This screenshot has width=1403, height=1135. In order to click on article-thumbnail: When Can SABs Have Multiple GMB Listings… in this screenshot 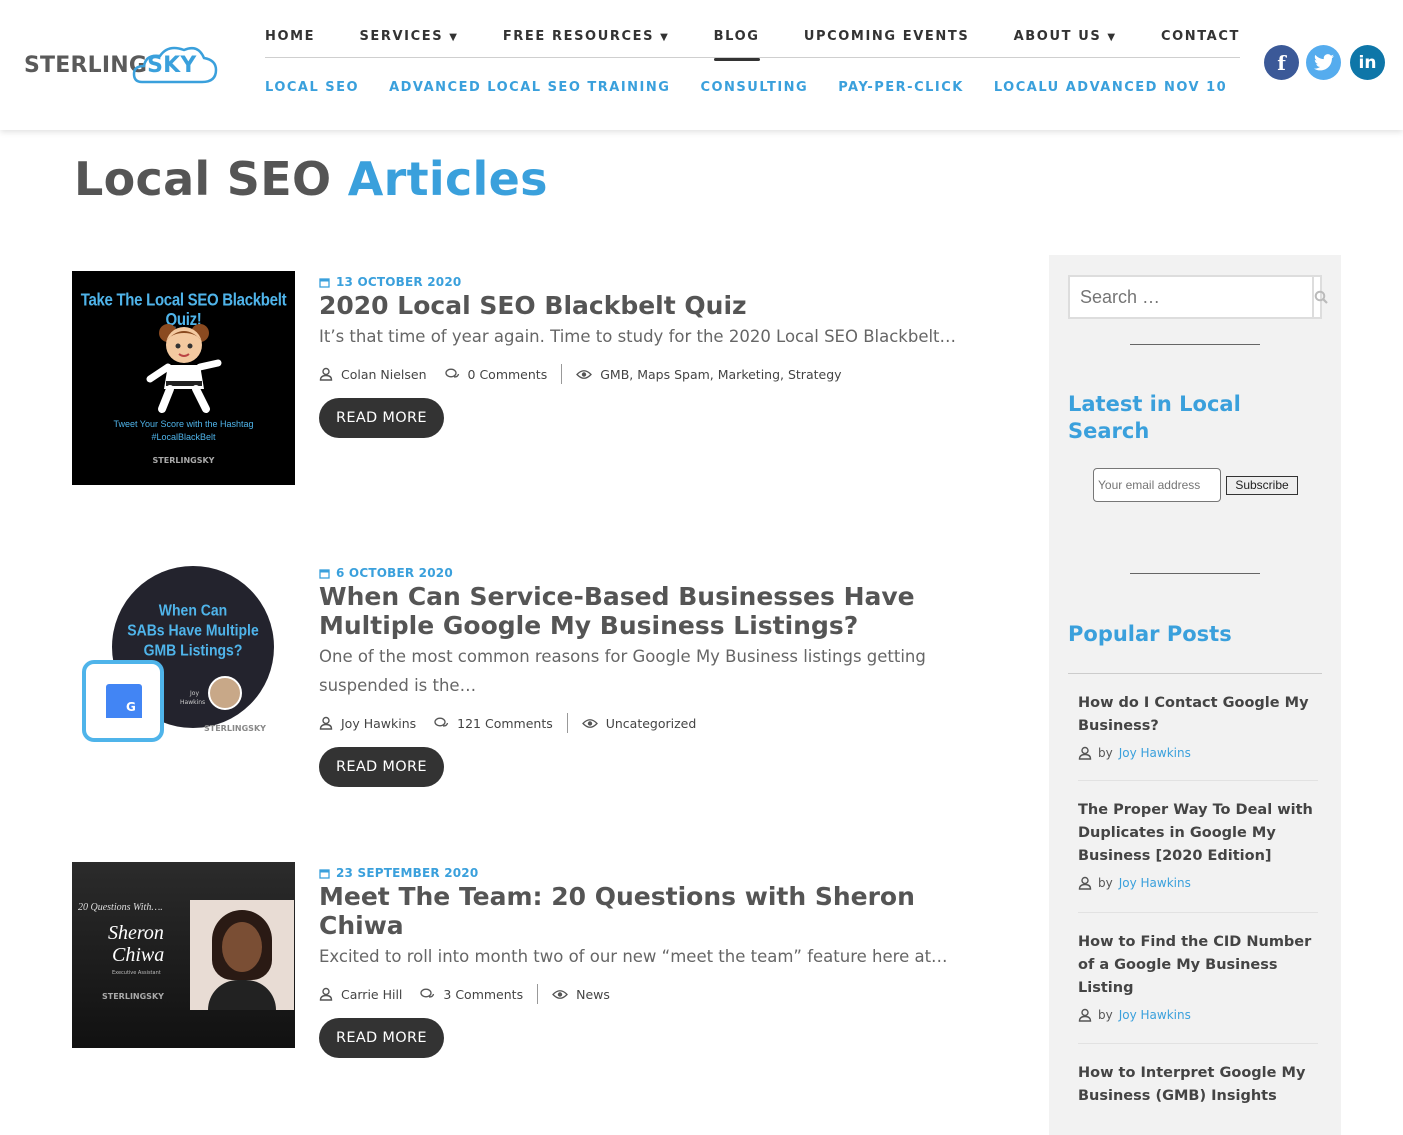, I will do `click(183, 657)`.